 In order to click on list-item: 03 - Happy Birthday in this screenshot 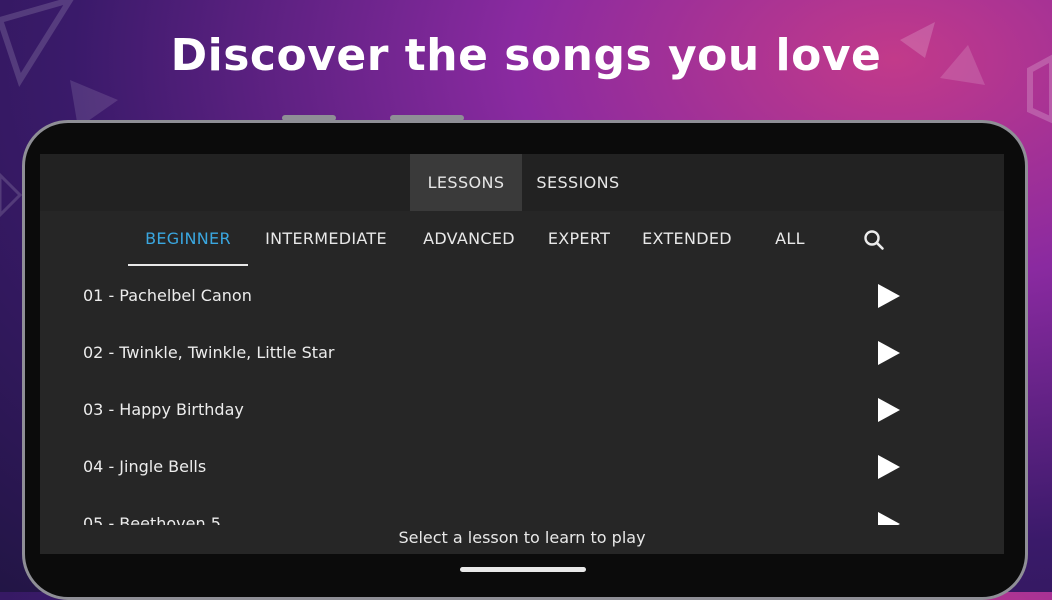, I will do `click(522, 409)`.